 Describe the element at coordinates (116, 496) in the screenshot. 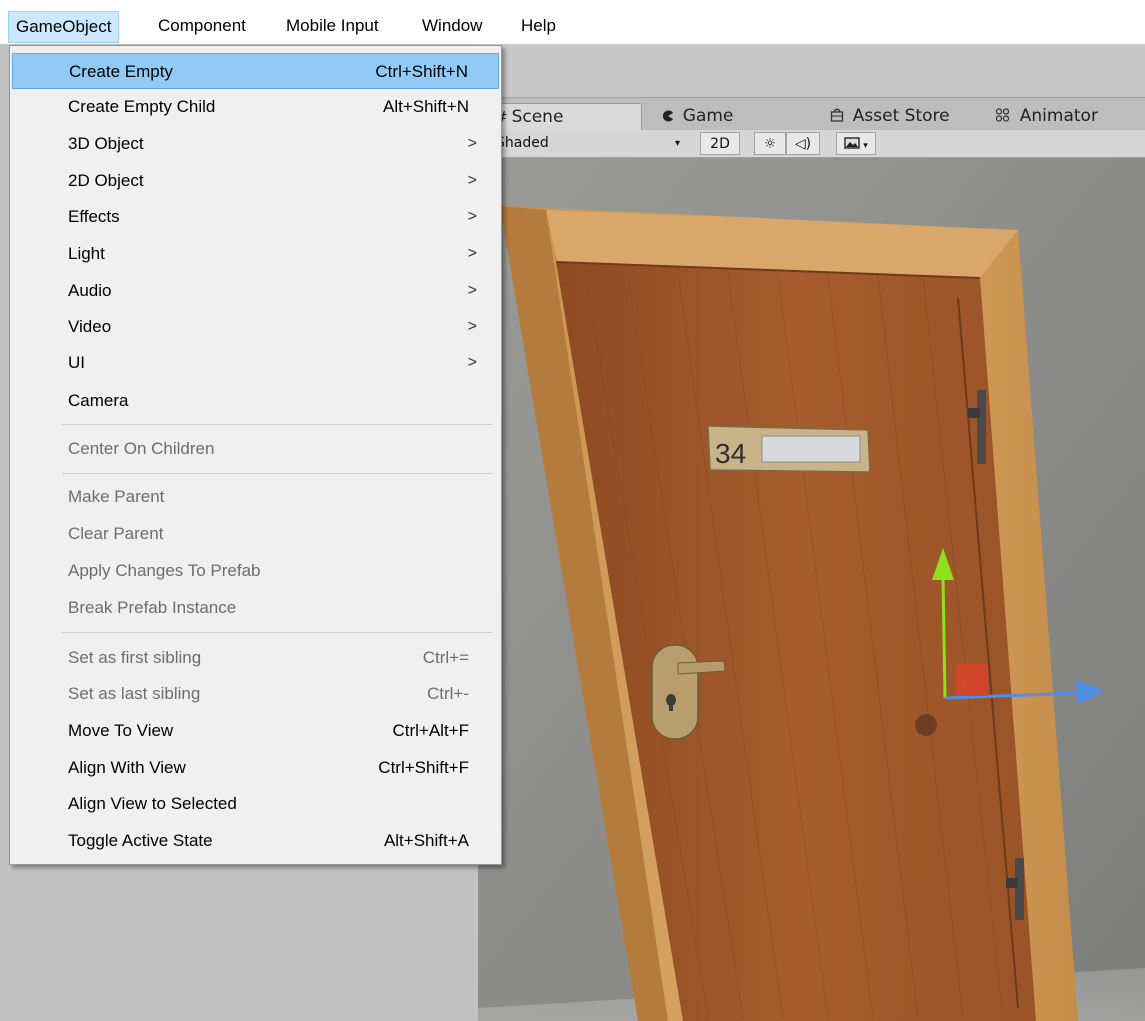

I see `menu-item-label: Make Parent` at that location.